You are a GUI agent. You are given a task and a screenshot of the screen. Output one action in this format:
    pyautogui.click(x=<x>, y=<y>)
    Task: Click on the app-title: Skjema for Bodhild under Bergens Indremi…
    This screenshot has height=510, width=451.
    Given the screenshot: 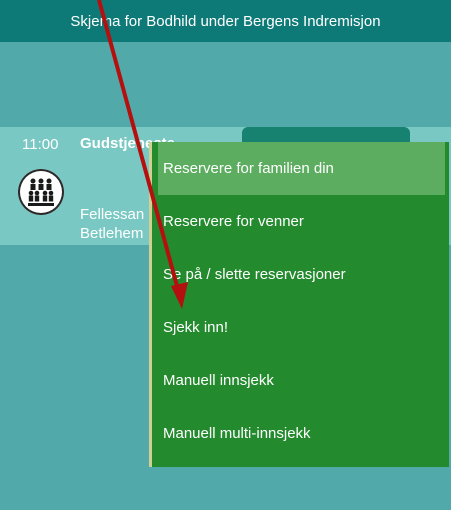 What is the action you would take?
    pyautogui.click(x=225, y=21)
    